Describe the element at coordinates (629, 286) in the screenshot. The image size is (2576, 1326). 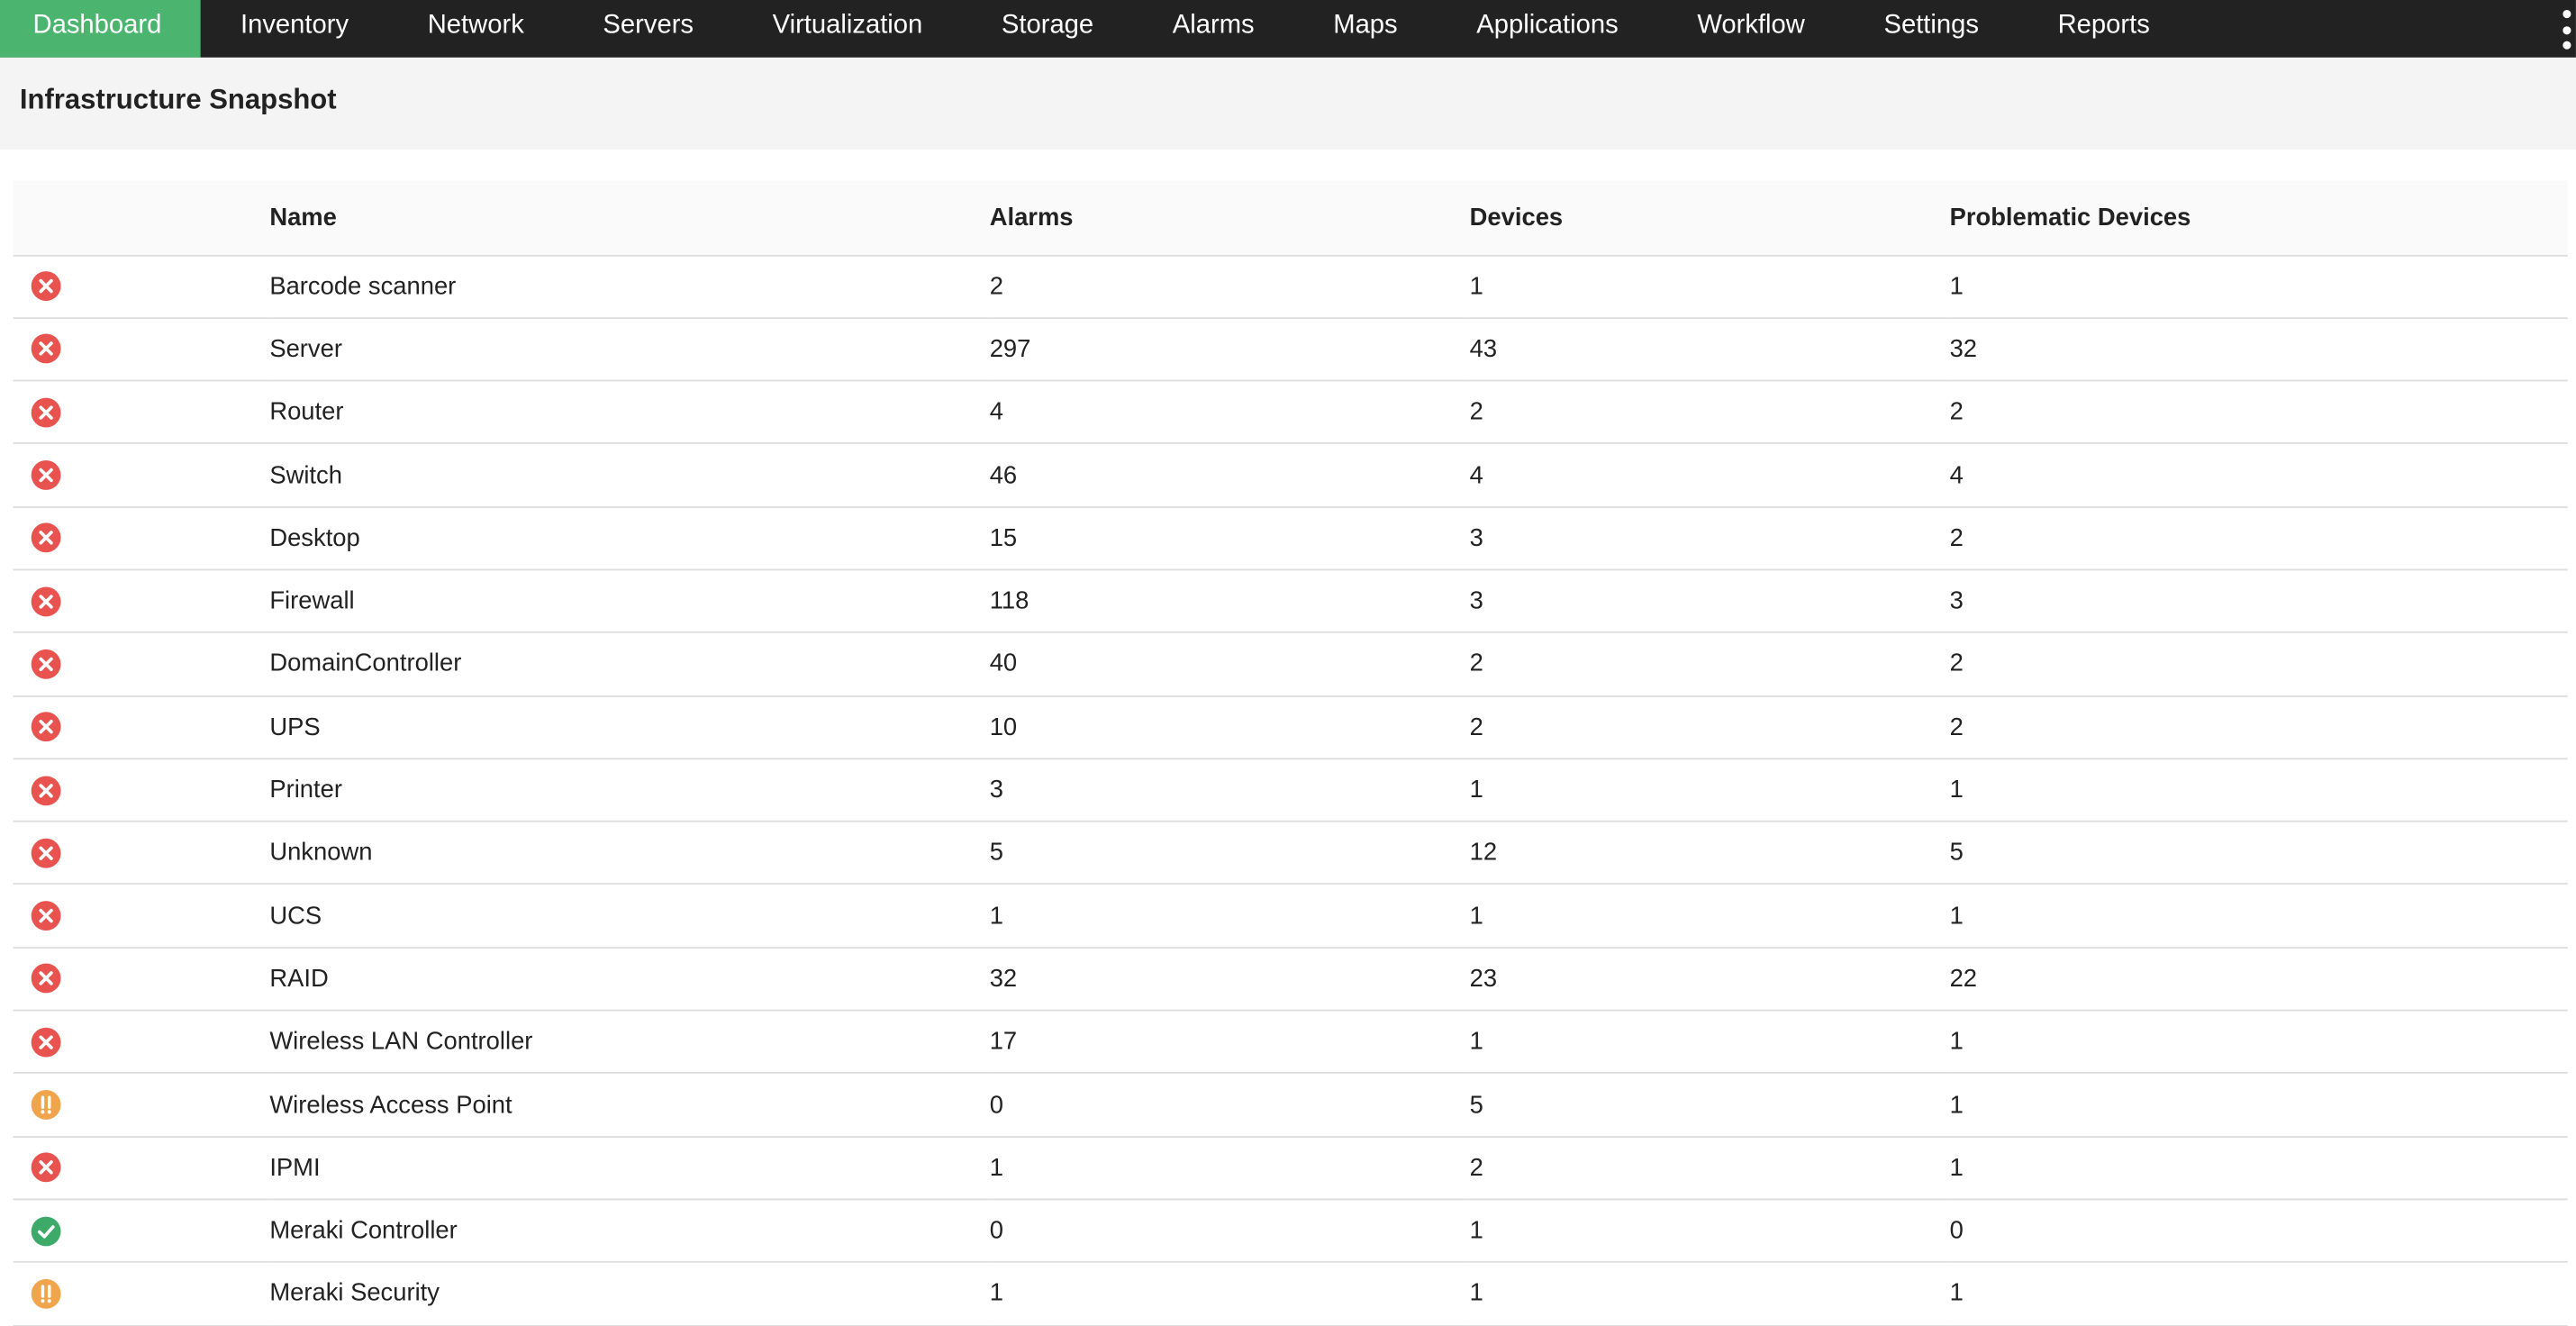
I see `row-name: Barcode scanner` at that location.